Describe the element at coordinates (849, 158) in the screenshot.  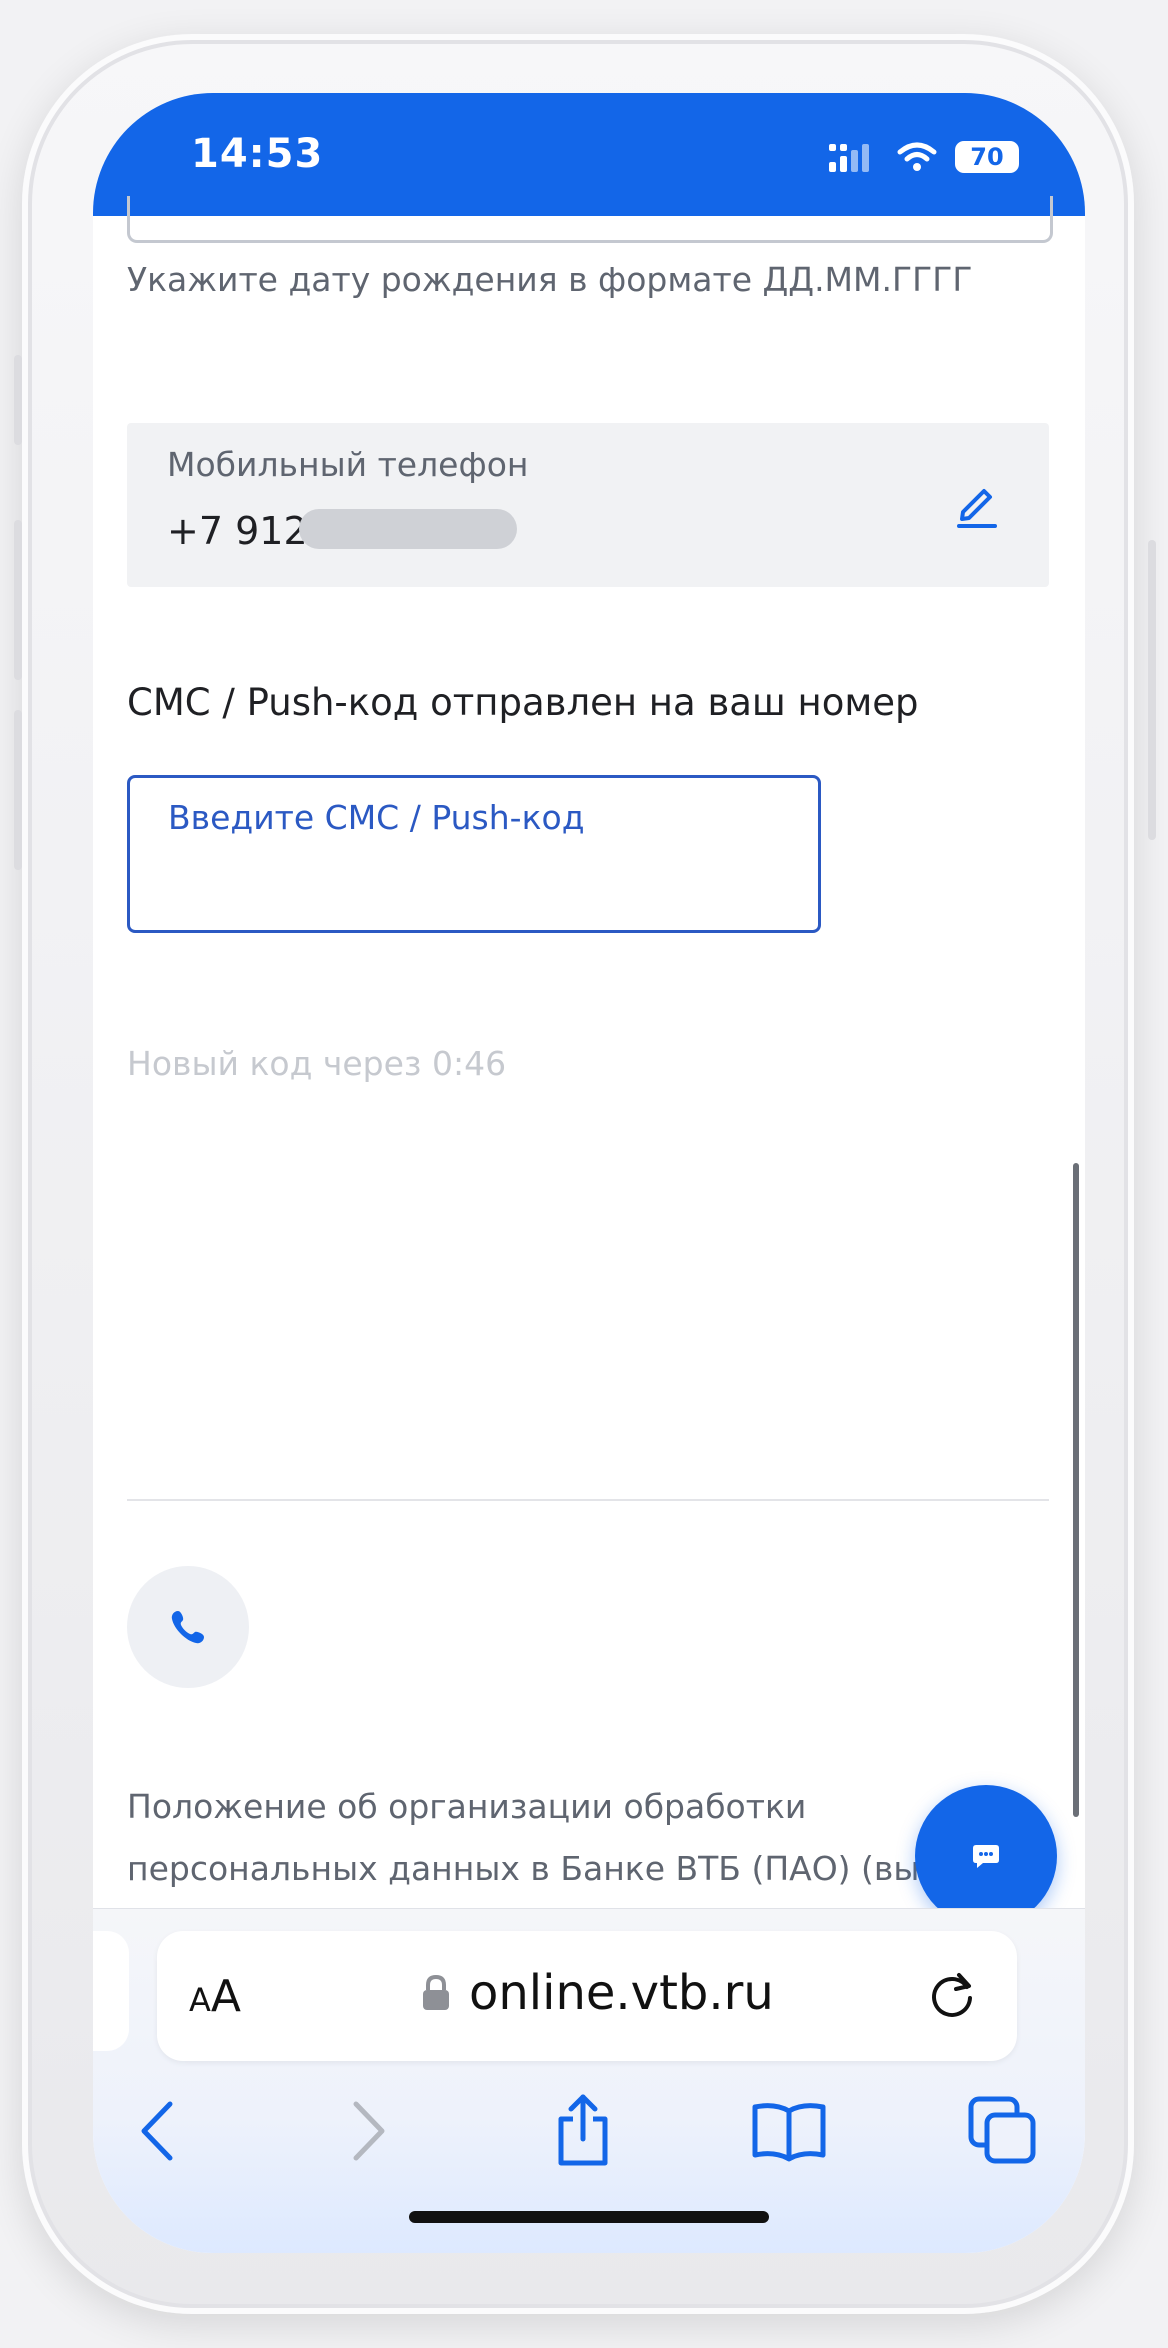
I see `signal-icon` at that location.